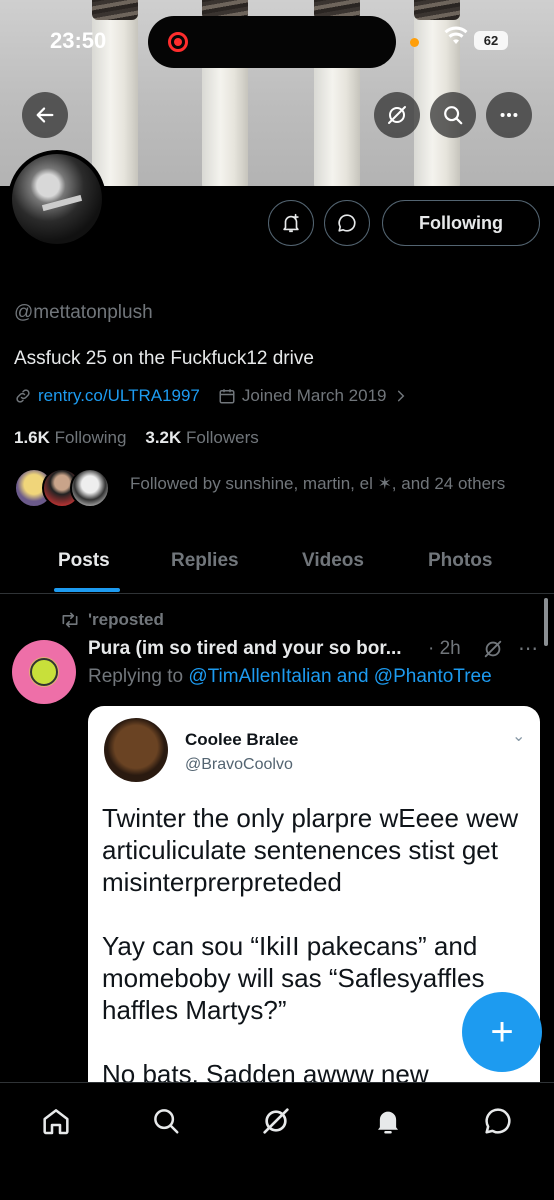  What do you see at coordinates (32, 437) in the screenshot?
I see `following-count: 1.6K` at bounding box center [32, 437].